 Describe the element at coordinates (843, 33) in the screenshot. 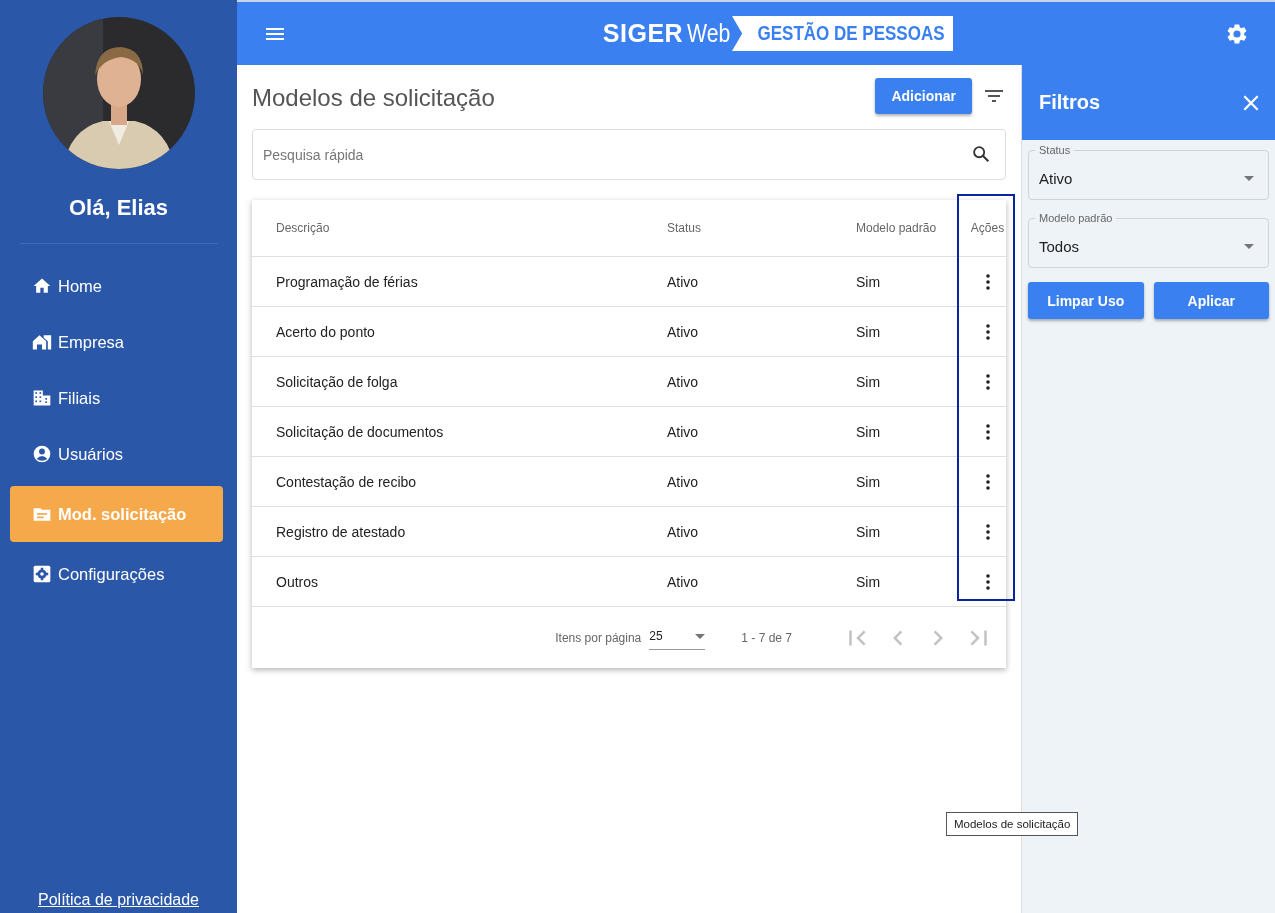

I see `product-banner: GESTÃO DE PESSOAS` at that location.